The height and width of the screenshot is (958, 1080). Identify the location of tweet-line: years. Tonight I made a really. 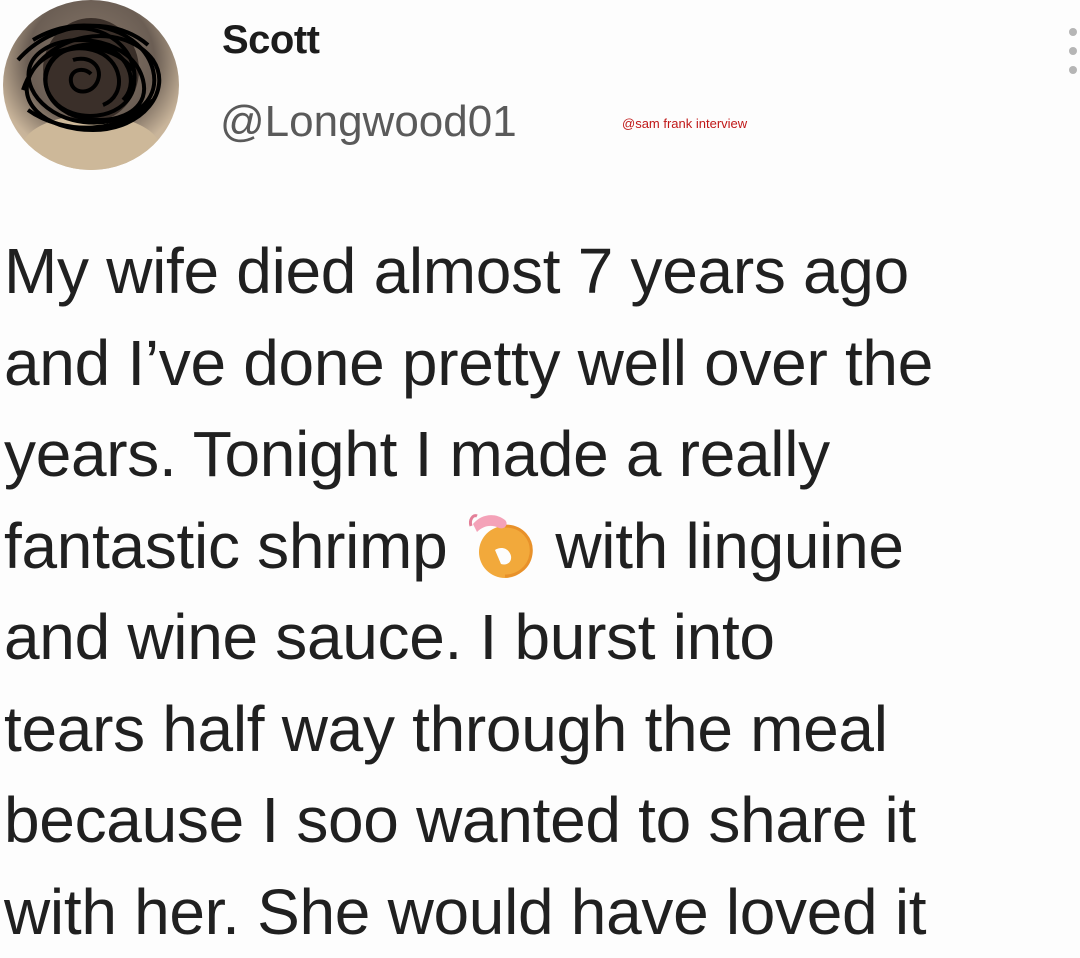
(542, 455).